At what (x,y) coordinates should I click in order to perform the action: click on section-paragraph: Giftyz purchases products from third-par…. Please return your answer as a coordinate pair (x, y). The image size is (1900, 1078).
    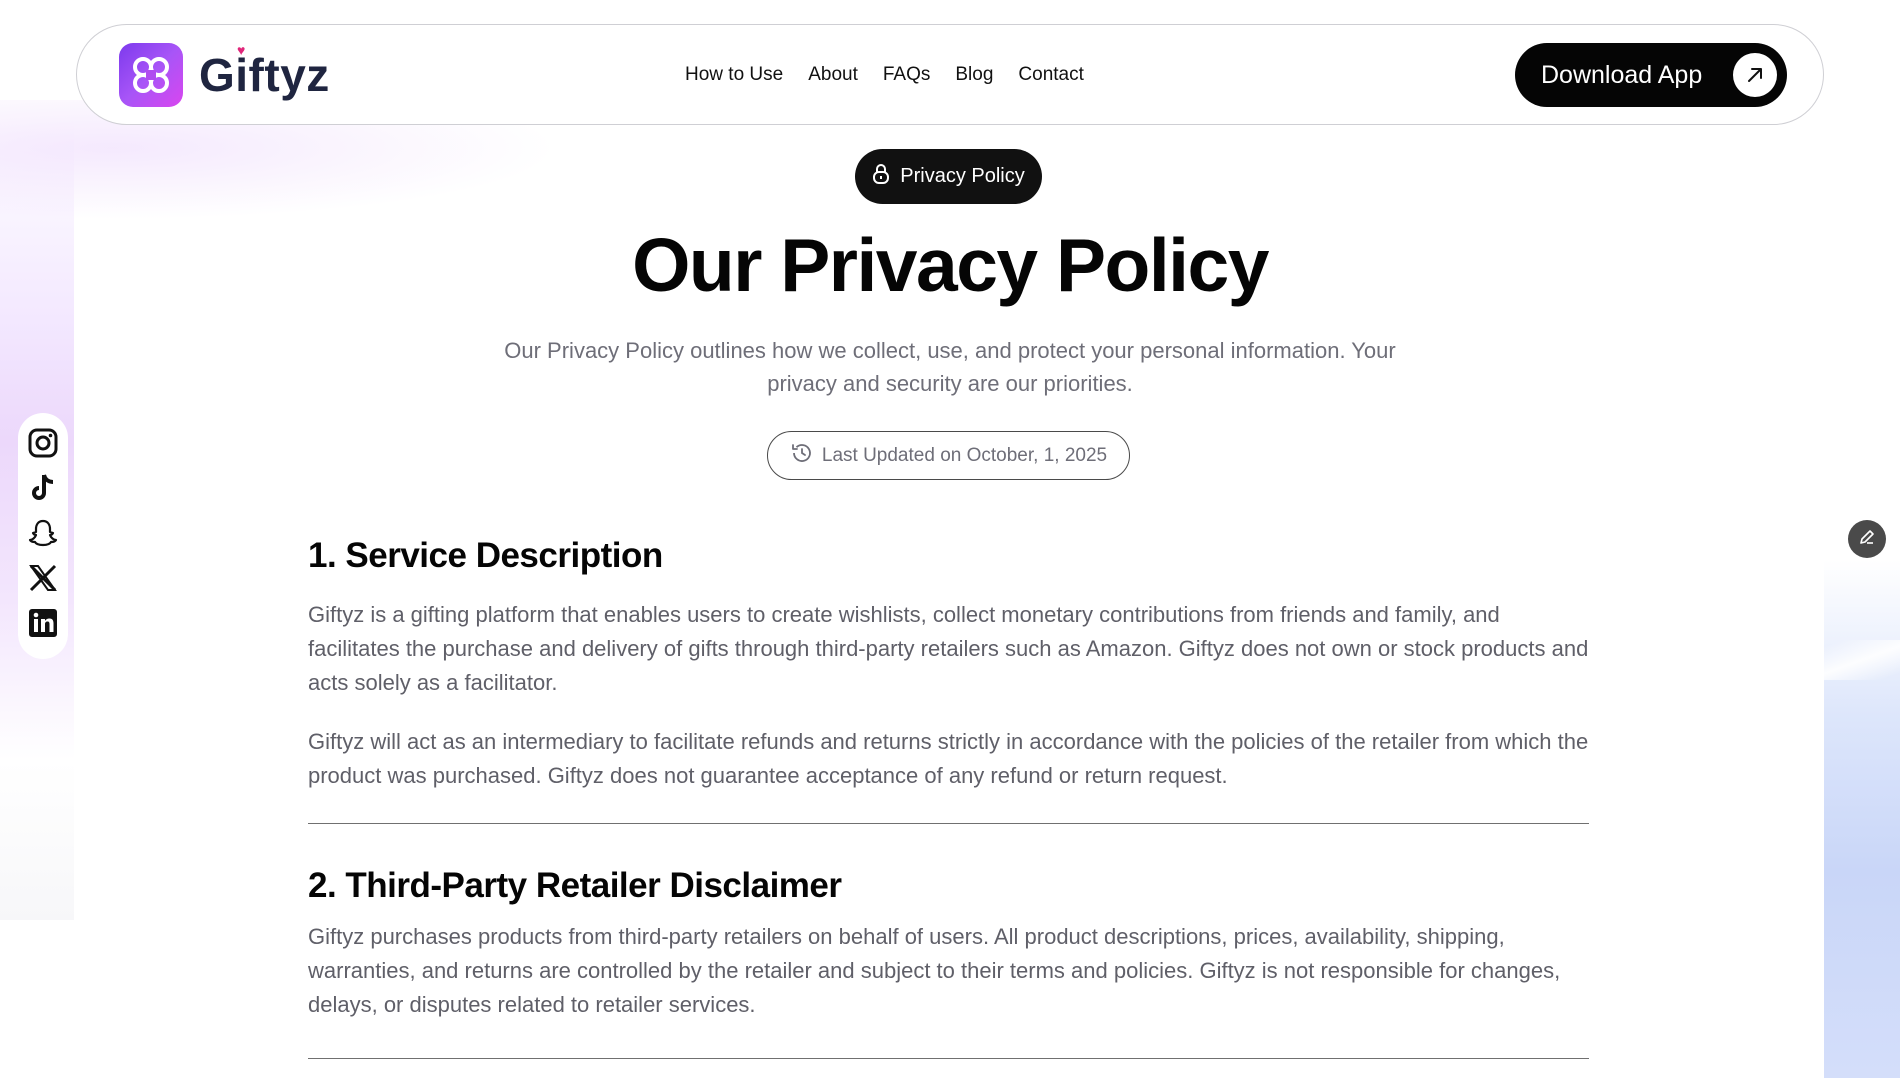
    Looking at the image, I should click on (934, 970).